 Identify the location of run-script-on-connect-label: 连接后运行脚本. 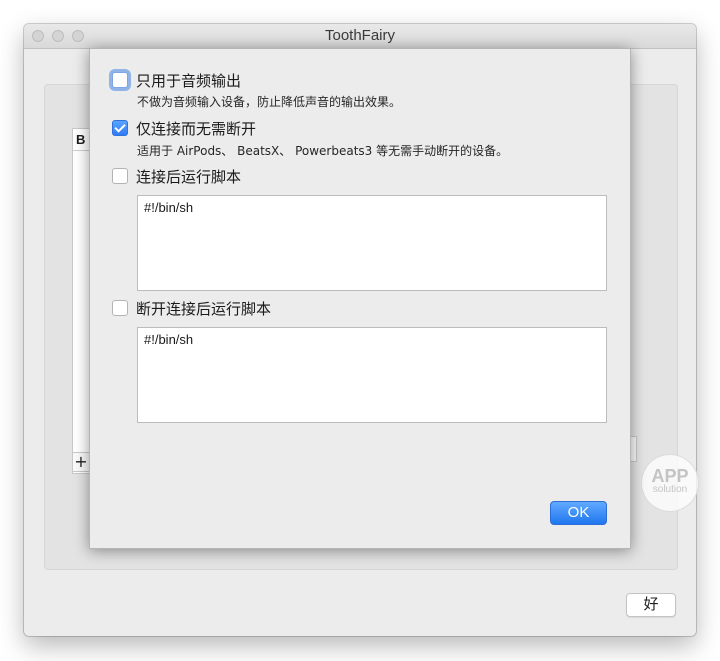
(189, 177).